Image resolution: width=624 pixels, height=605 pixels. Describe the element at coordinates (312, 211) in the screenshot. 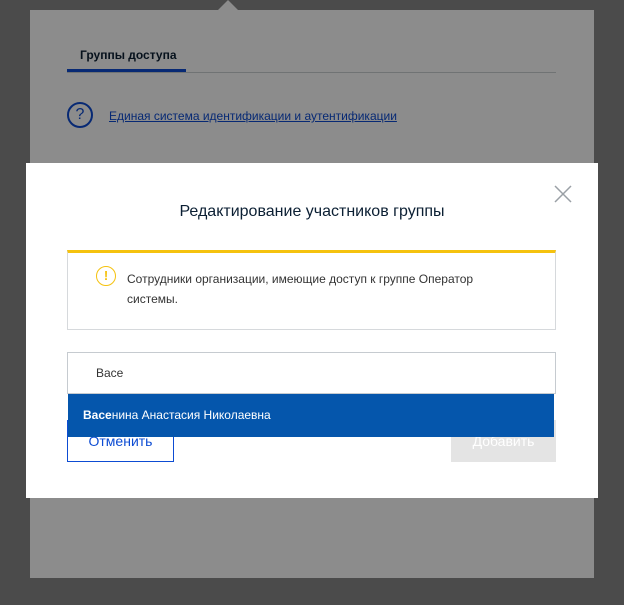

I see `modal-title: Редактирование участников группы` at that location.